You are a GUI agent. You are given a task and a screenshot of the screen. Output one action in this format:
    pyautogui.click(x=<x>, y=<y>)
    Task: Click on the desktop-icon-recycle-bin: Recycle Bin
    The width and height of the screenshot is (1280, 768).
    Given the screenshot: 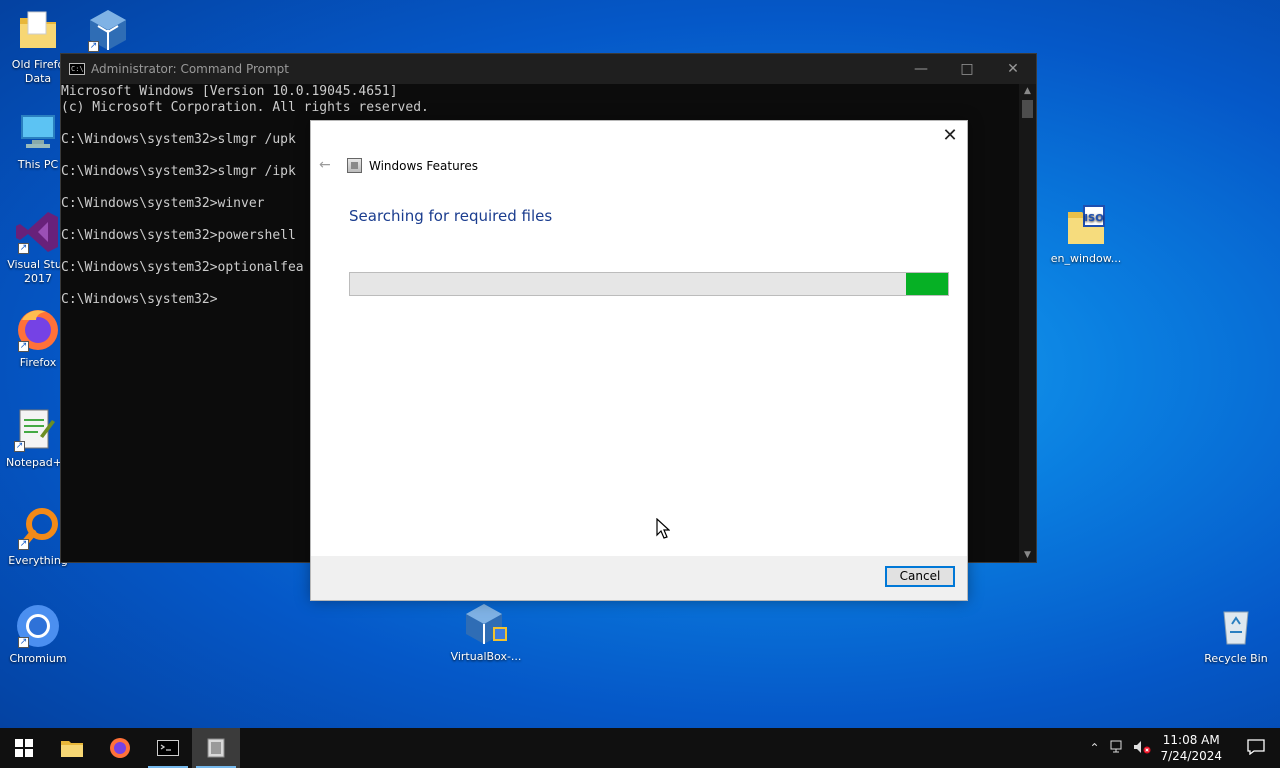 What is the action you would take?
    pyautogui.click(x=1236, y=634)
    